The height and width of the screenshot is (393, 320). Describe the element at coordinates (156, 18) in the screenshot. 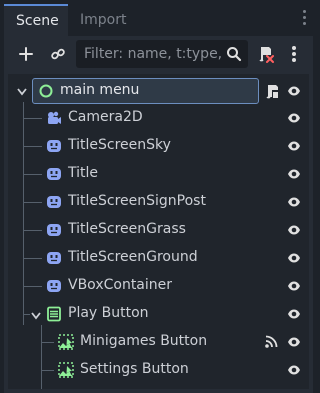

I see `dock-tab-bar: Scene Import` at that location.